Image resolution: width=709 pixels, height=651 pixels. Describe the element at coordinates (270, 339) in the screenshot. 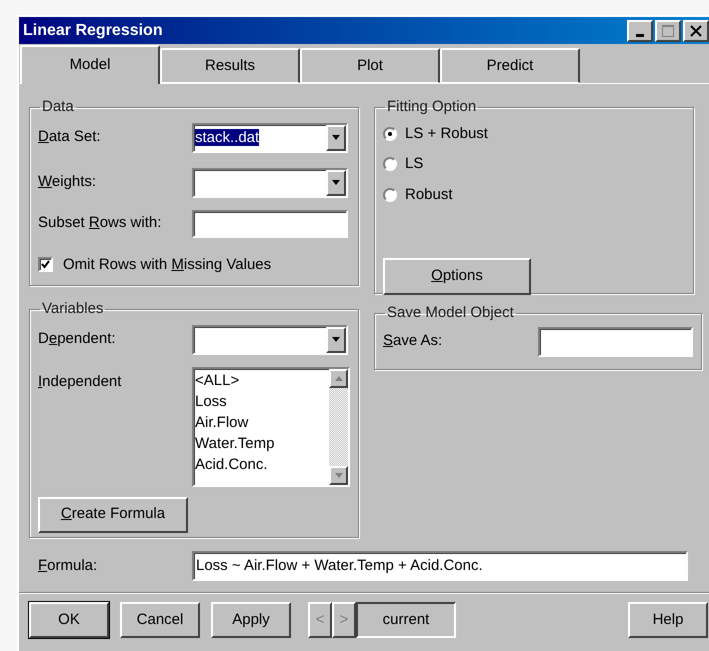

I see `dependent-dropdown` at that location.